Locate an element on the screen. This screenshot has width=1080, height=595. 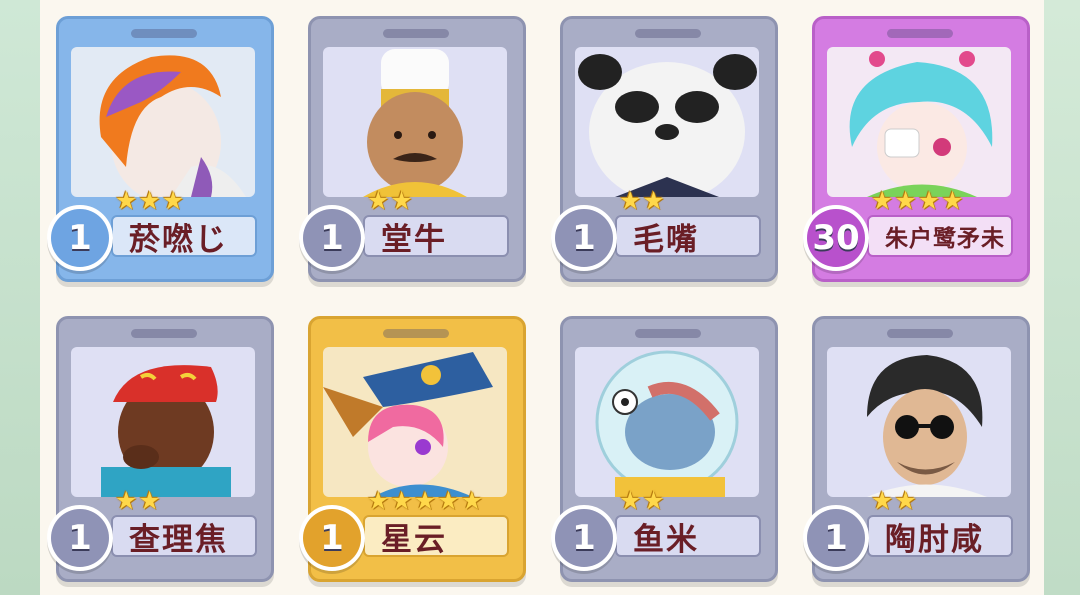
name-bar: 毛嘴 is located at coordinates (688, 236).